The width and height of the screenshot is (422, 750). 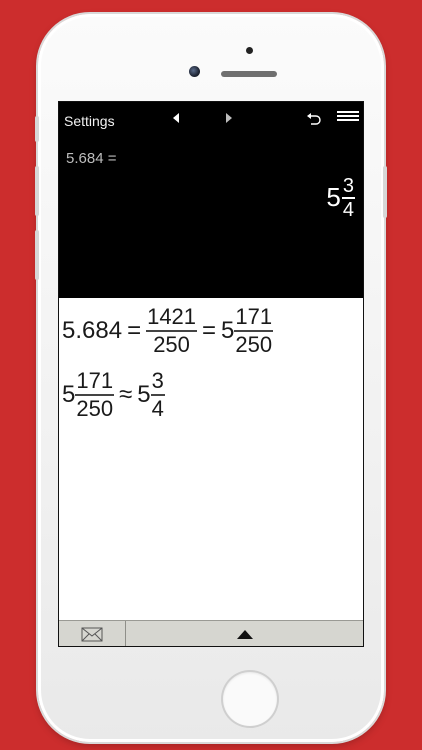 What do you see at coordinates (250, 699) in the screenshot?
I see `home-button` at bounding box center [250, 699].